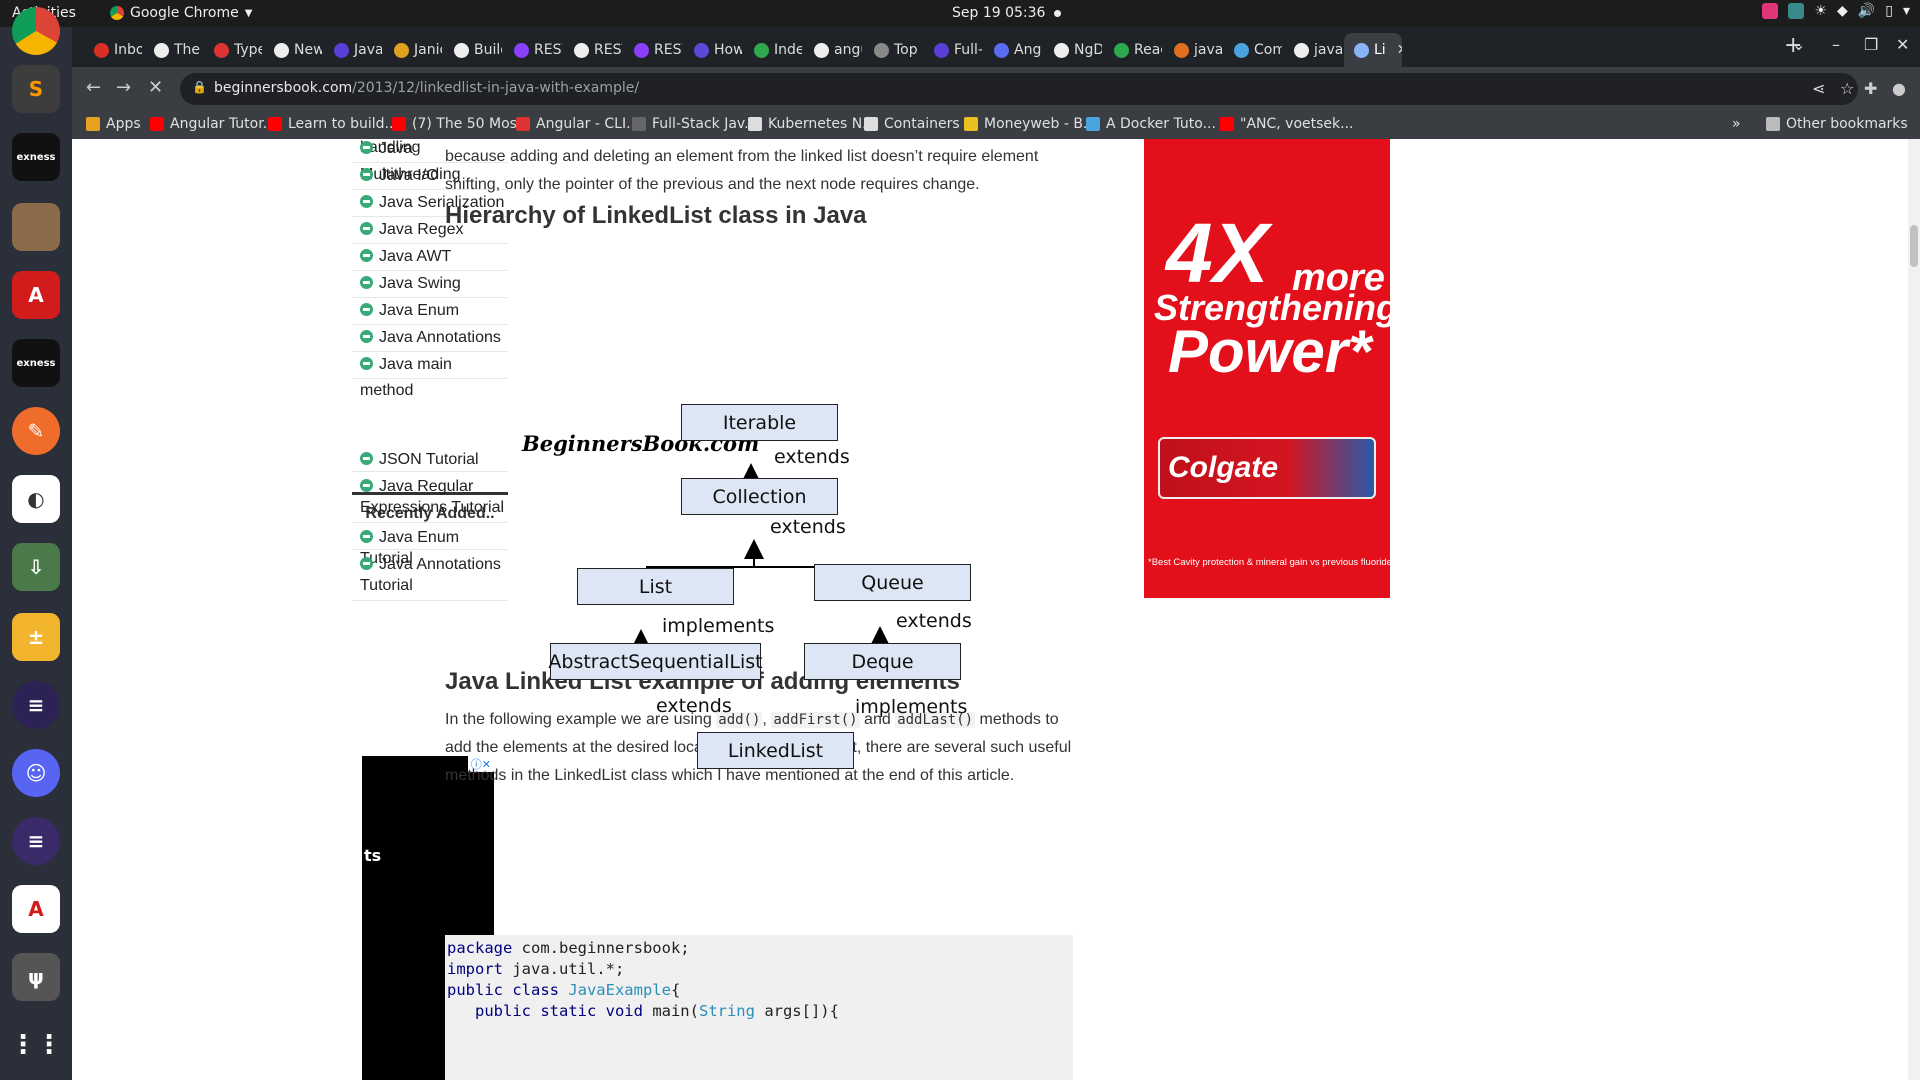 Image resolution: width=1920 pixels, height=1080 pixels. I want to click on browser-tab: Li ✕, so click(1373, 50).